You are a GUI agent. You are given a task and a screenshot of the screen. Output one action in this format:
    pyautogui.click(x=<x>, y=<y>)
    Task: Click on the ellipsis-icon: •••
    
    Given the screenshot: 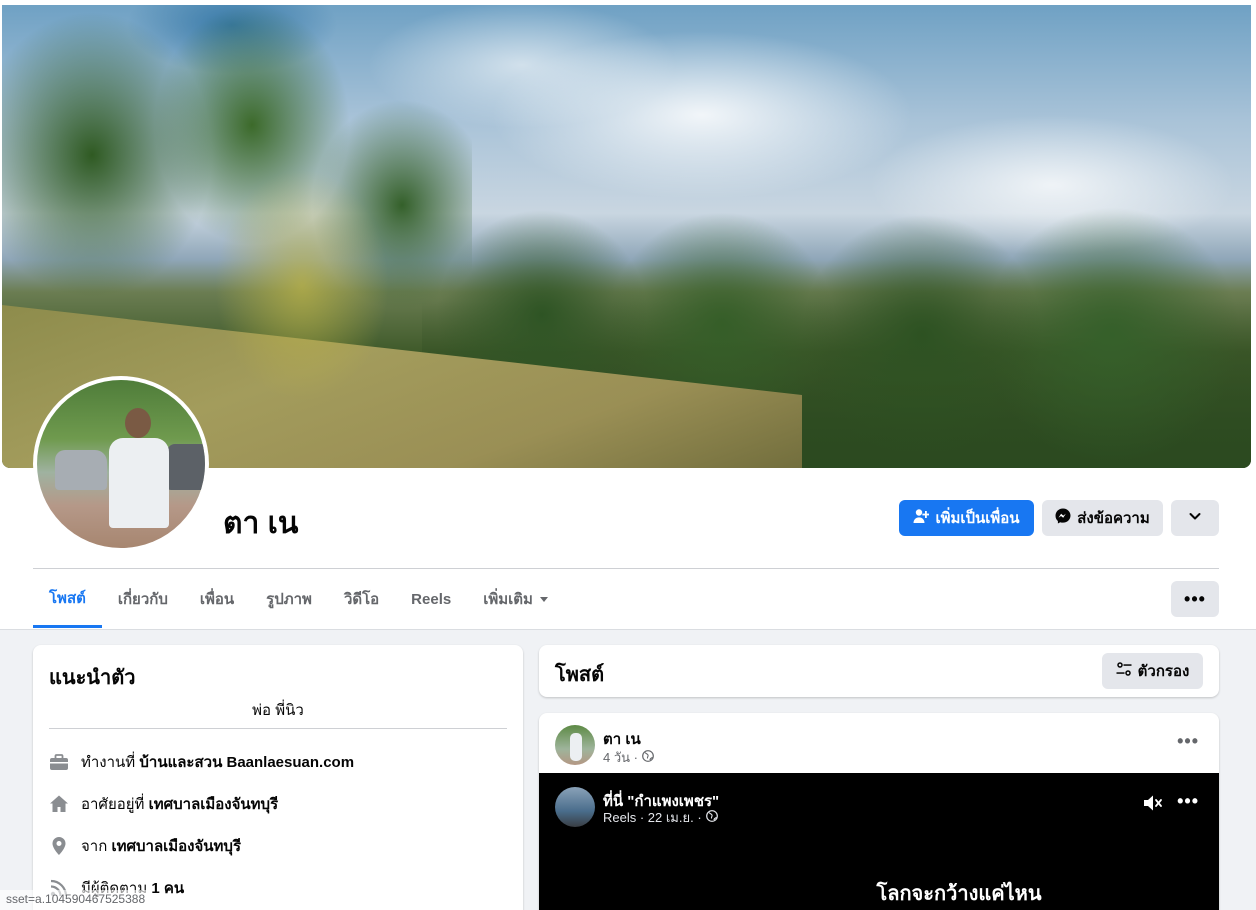 What is the action you would take?
    pyautogui.click(x=1195, y=598)
    